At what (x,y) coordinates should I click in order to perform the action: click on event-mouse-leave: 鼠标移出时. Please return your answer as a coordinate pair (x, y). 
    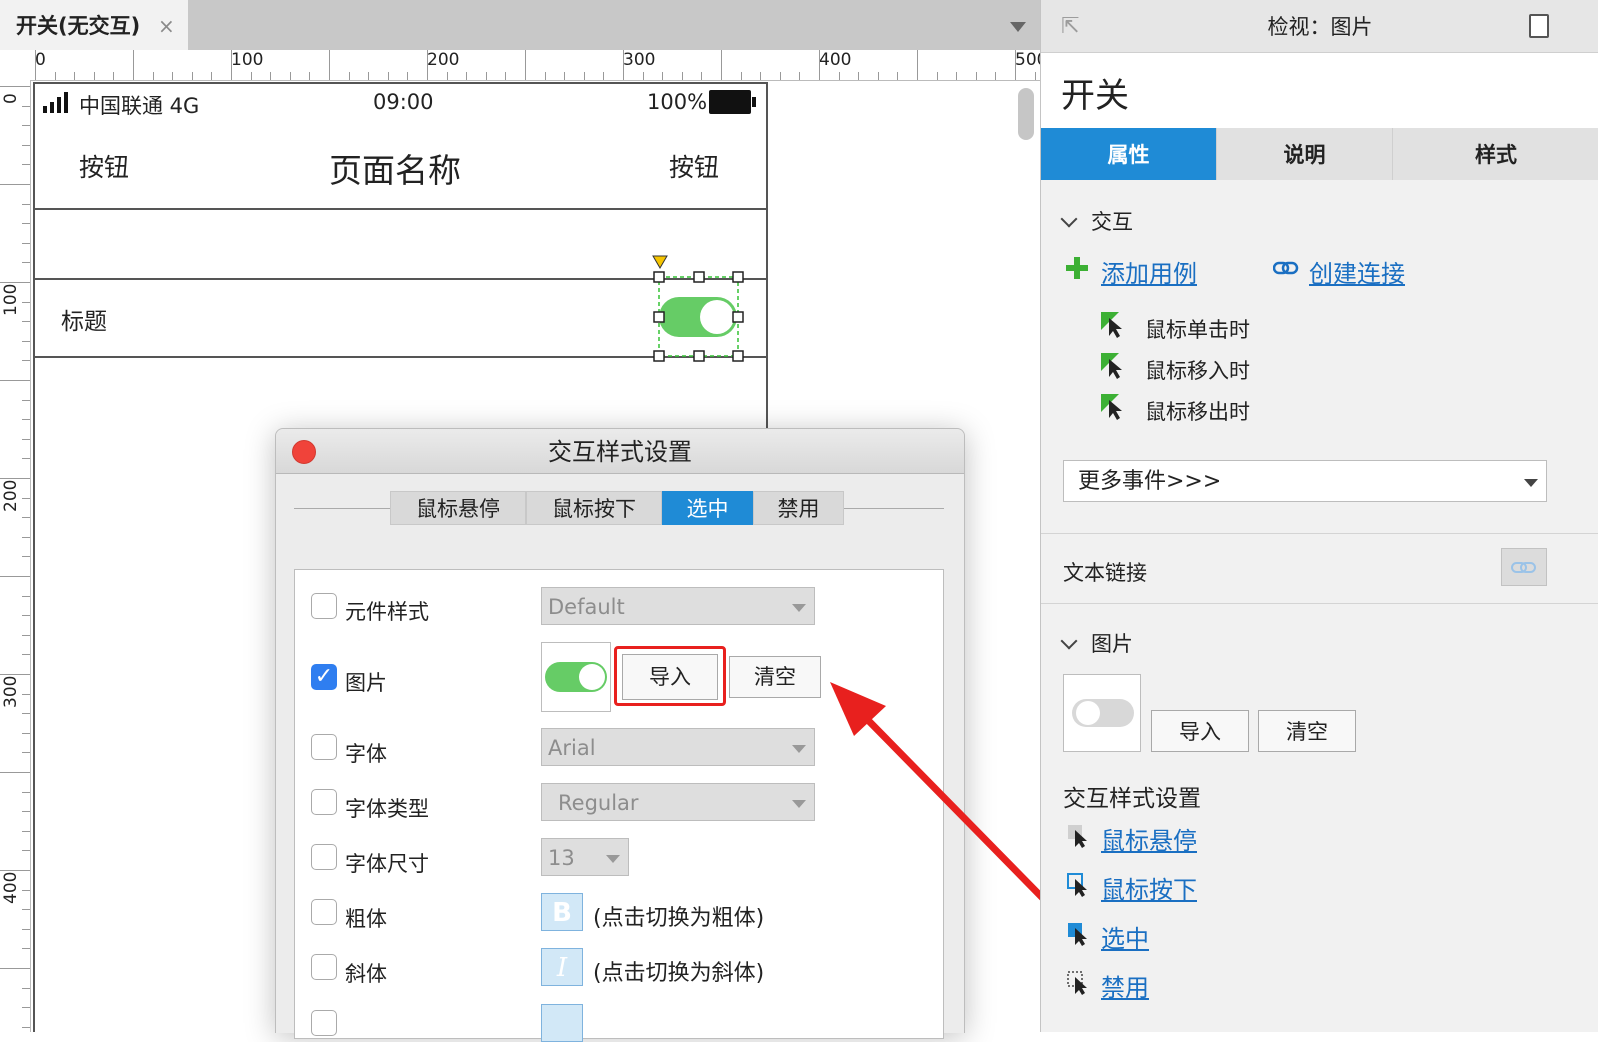
    Looking at the image, I should click on (1197, 411).